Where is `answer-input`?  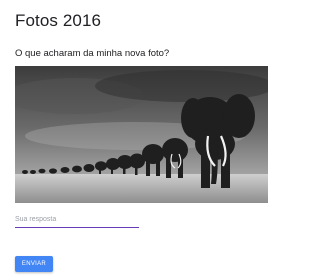 answer-input is located at coordinates (77, 219).